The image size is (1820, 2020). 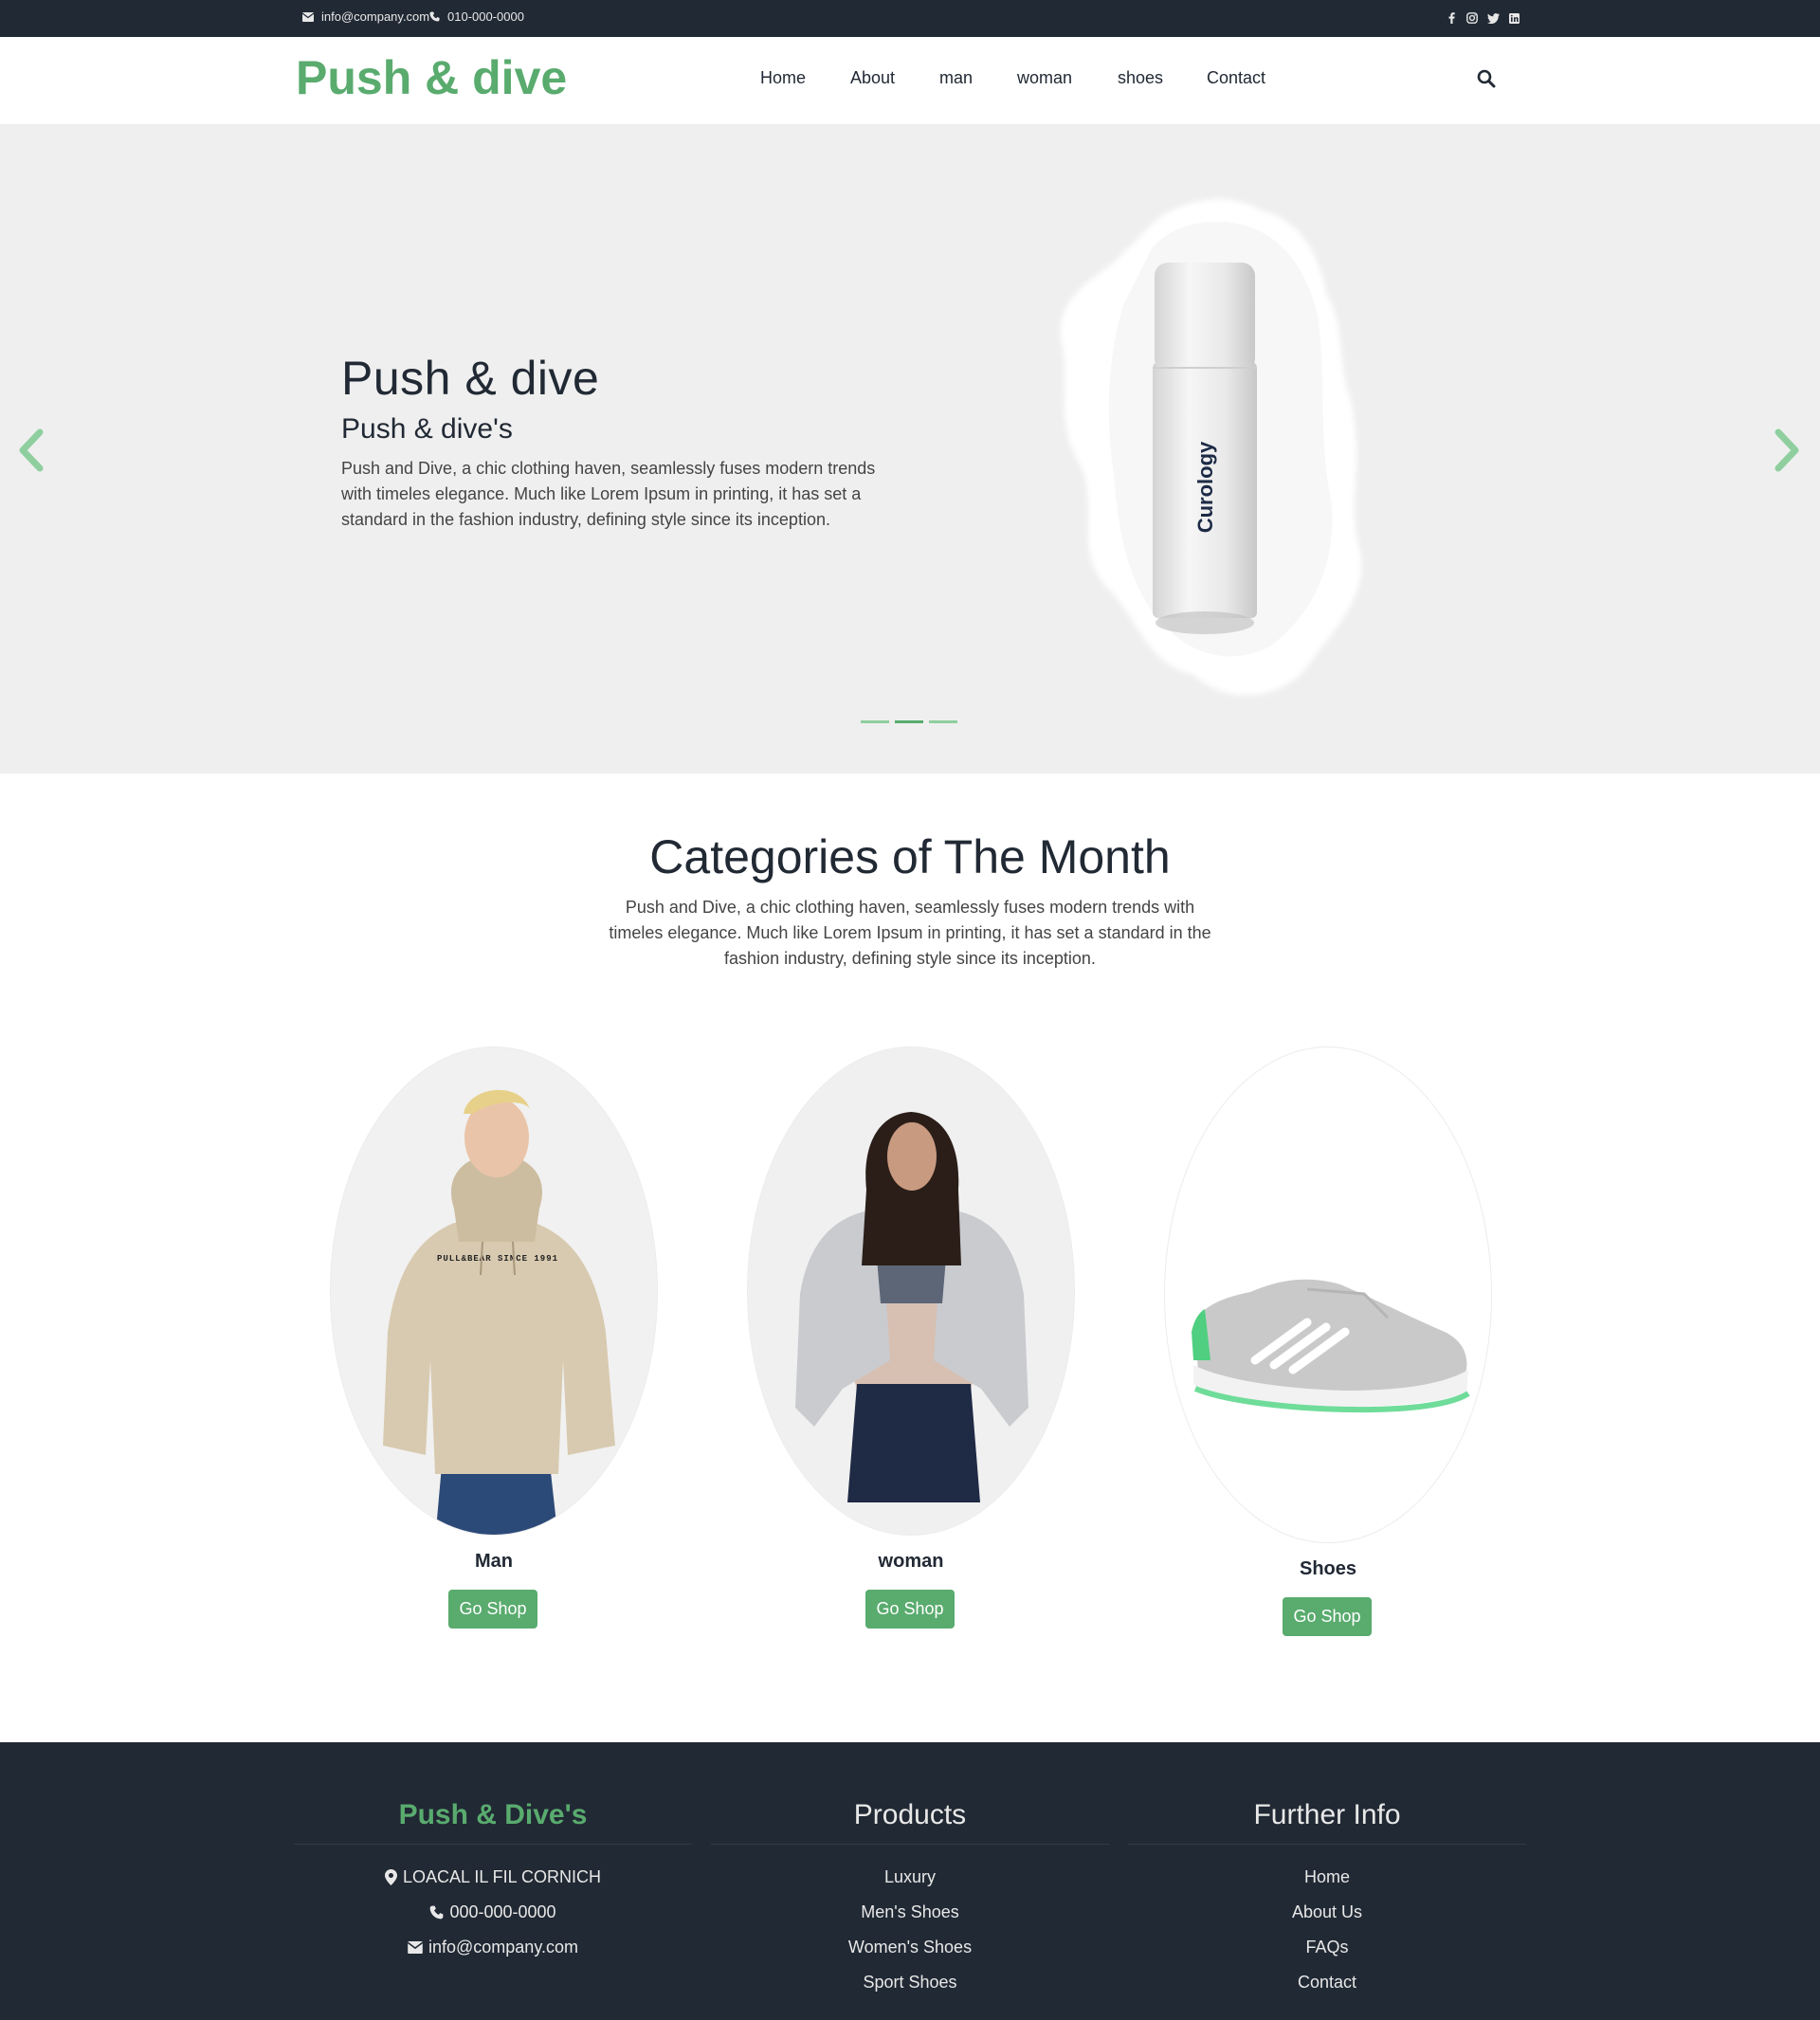 What do you see at coordinates (910, 1610) in the screenshot?
I see `go-shop-woman-button: Go Shop` at bounding box center [910, 1610].